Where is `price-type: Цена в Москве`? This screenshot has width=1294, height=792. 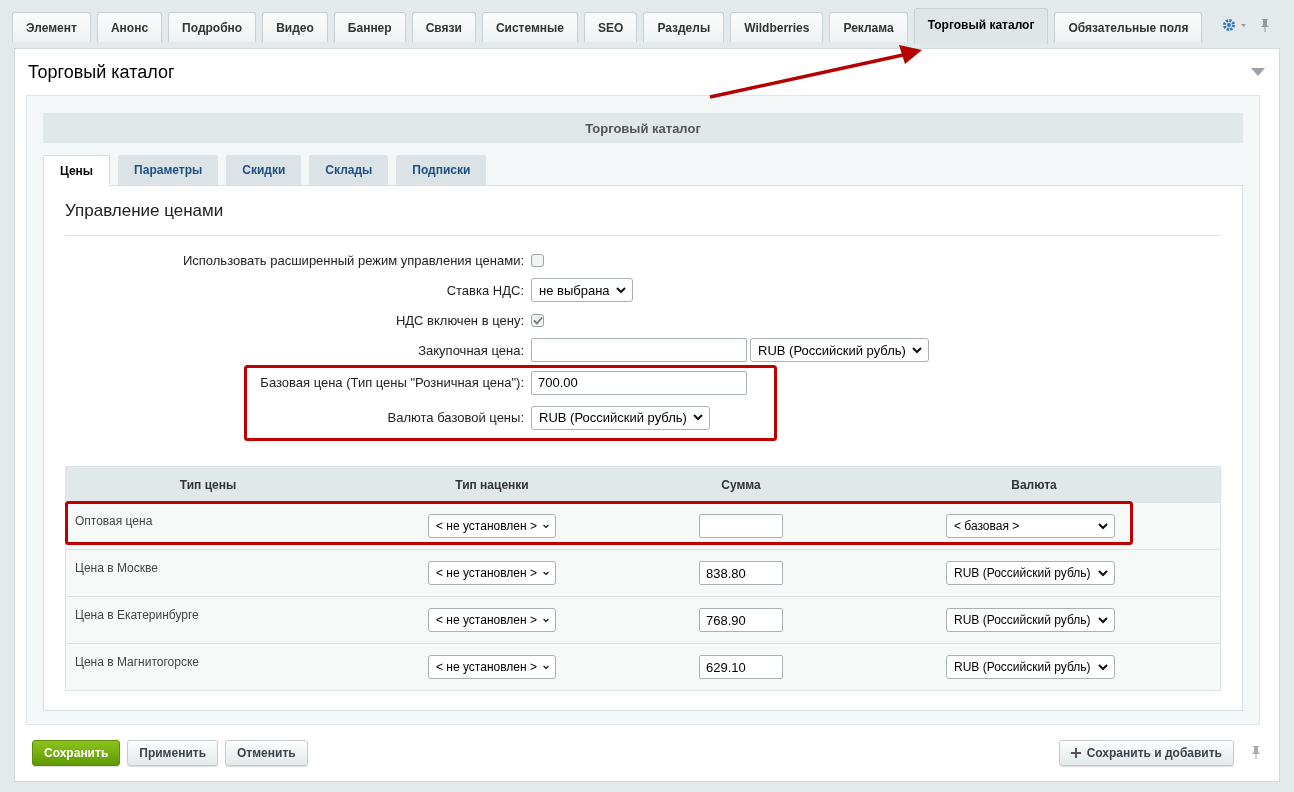 price-type: Цена в Москве is located at coordinates (116, 568).